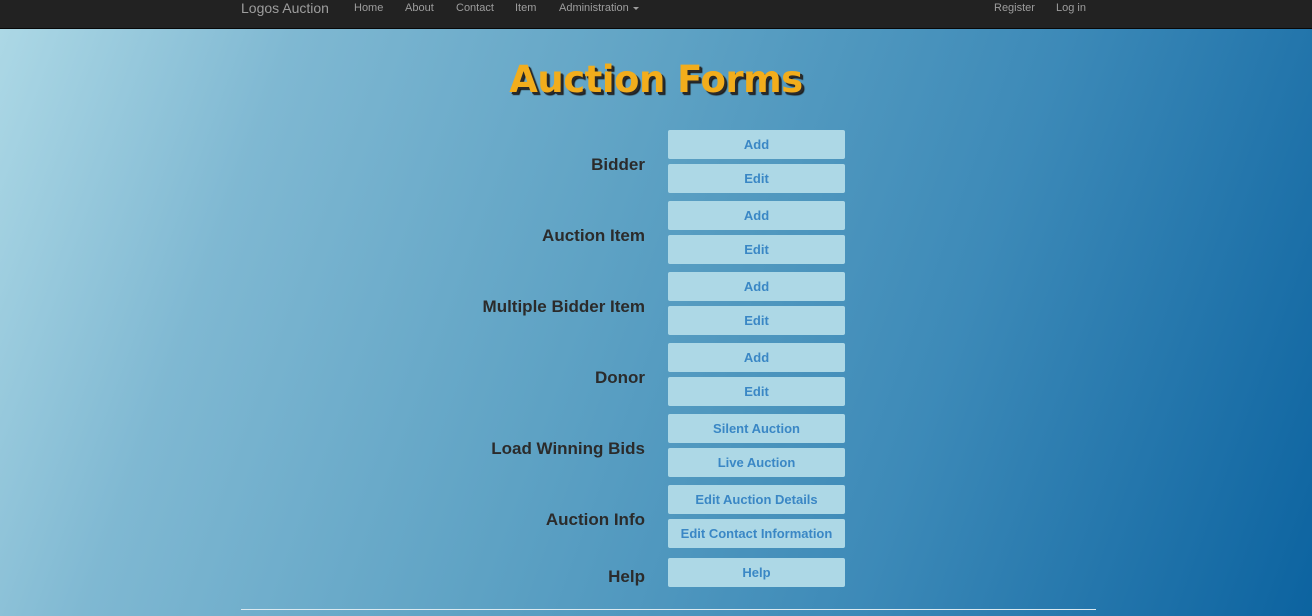 The image size is (1312, 616). I want to click on help-button: Help, so click(756, 572).